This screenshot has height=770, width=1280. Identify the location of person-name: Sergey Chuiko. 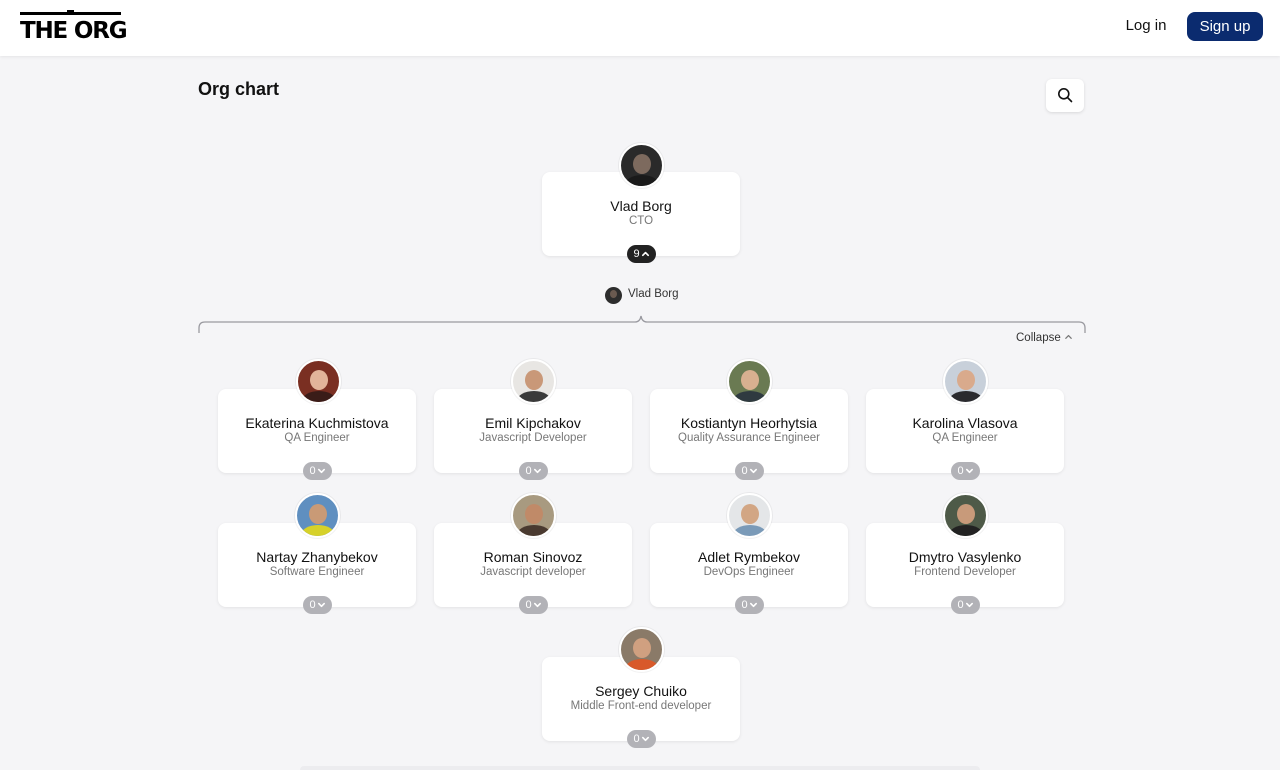
(641, 691).